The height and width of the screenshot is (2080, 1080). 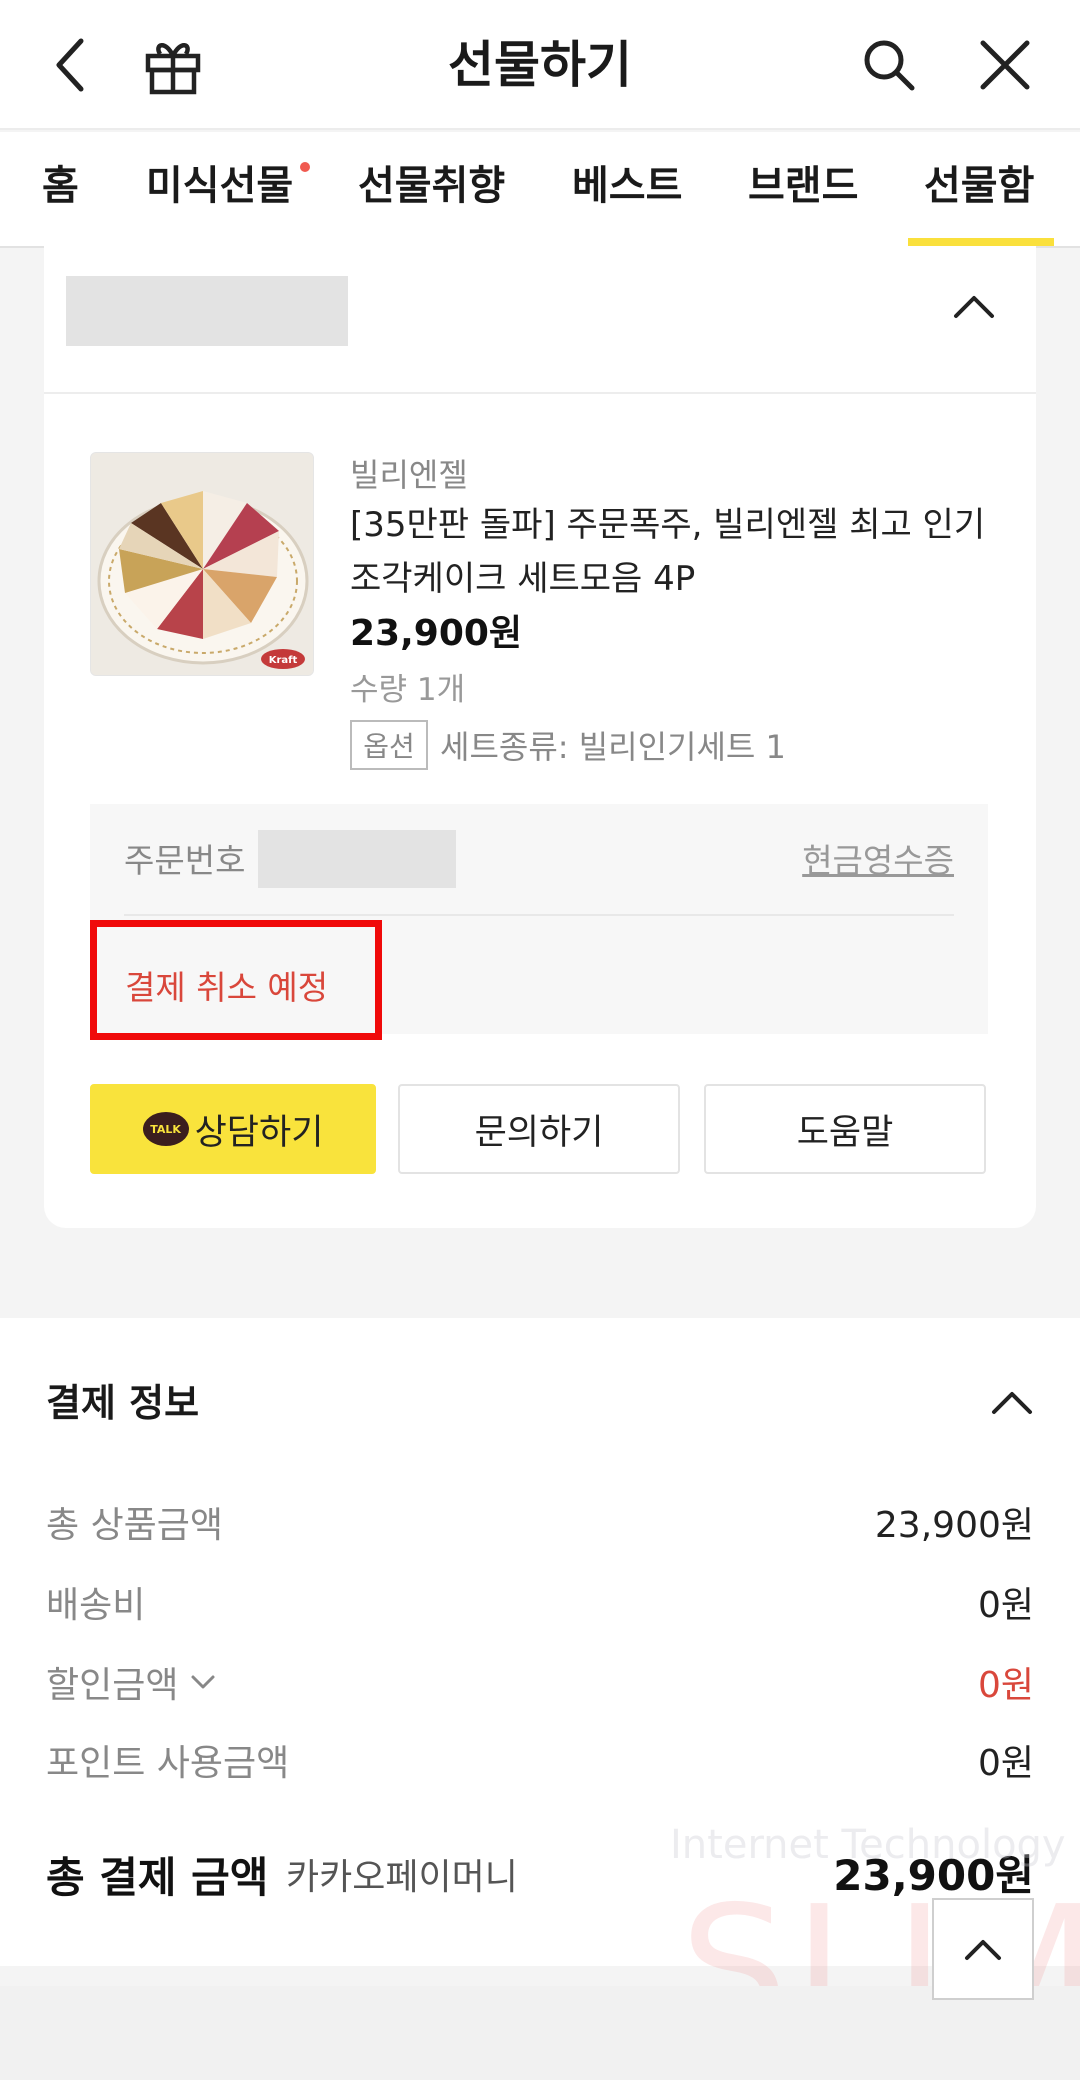 What do you see at coordinates (305, 167) in the screenshot?
I see `new-indicator-dot` at bounding box center [305, 167].